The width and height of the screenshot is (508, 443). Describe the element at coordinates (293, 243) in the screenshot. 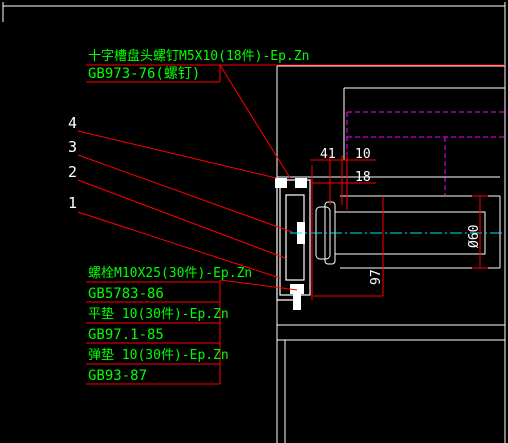

I see `bracket-profile` at that location.